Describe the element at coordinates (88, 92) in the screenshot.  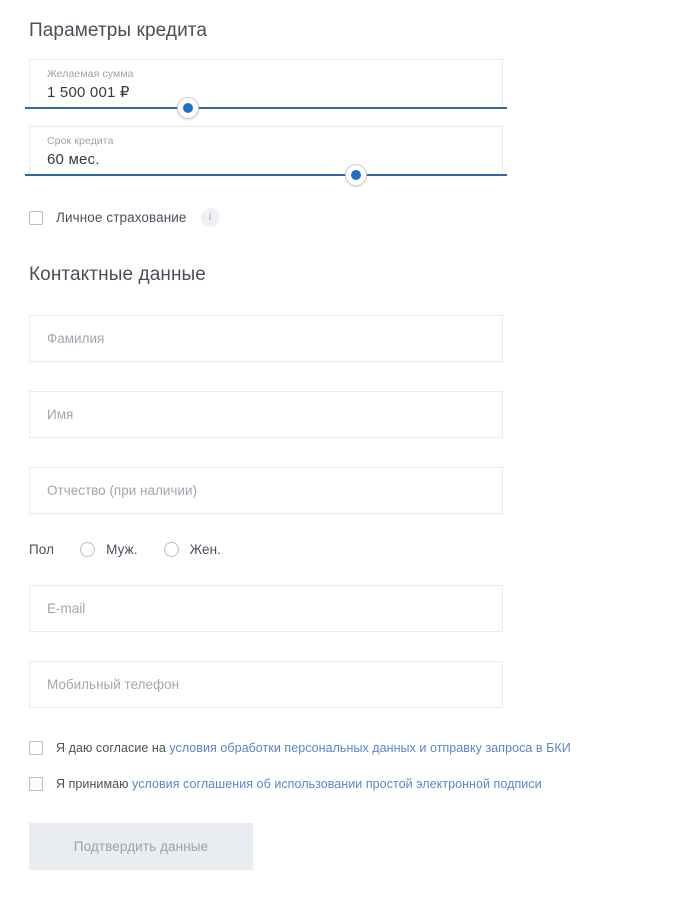
I see `amount-value: 1 500 001 ₽` at that location.